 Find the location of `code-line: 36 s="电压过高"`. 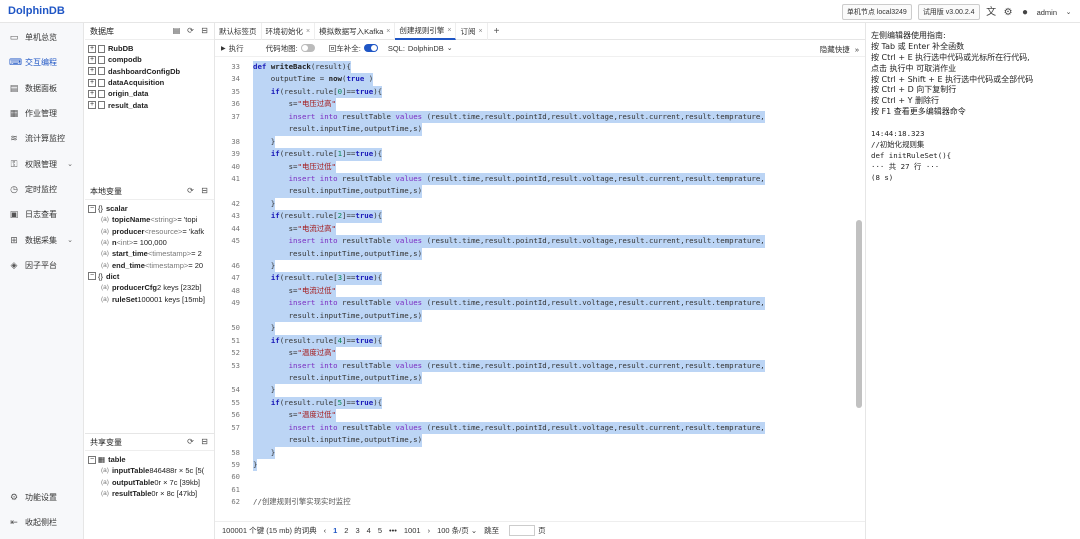

code-line: 36 s="电压过高" is located at coordinates (535, 104).